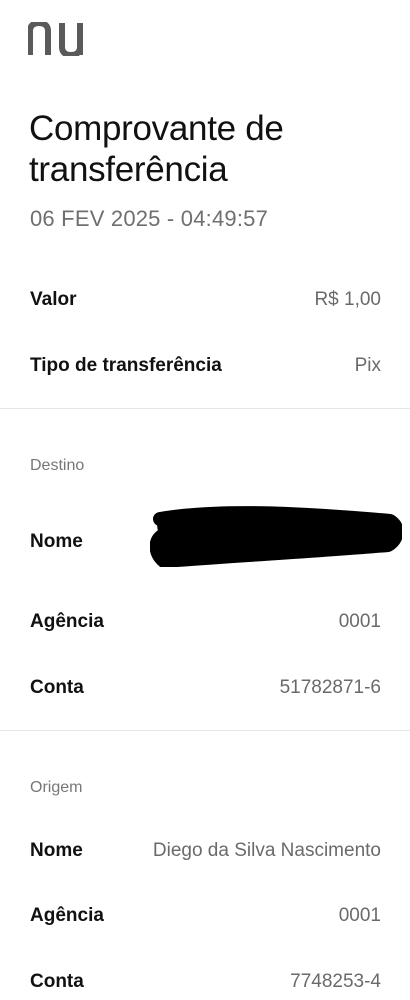 The width and height of the screenshot is (410, 1000). What do you see at coordinates (57, 465) in the screenshot?
I see `destination-section-title: Destino` at bounding box center [57, 465].